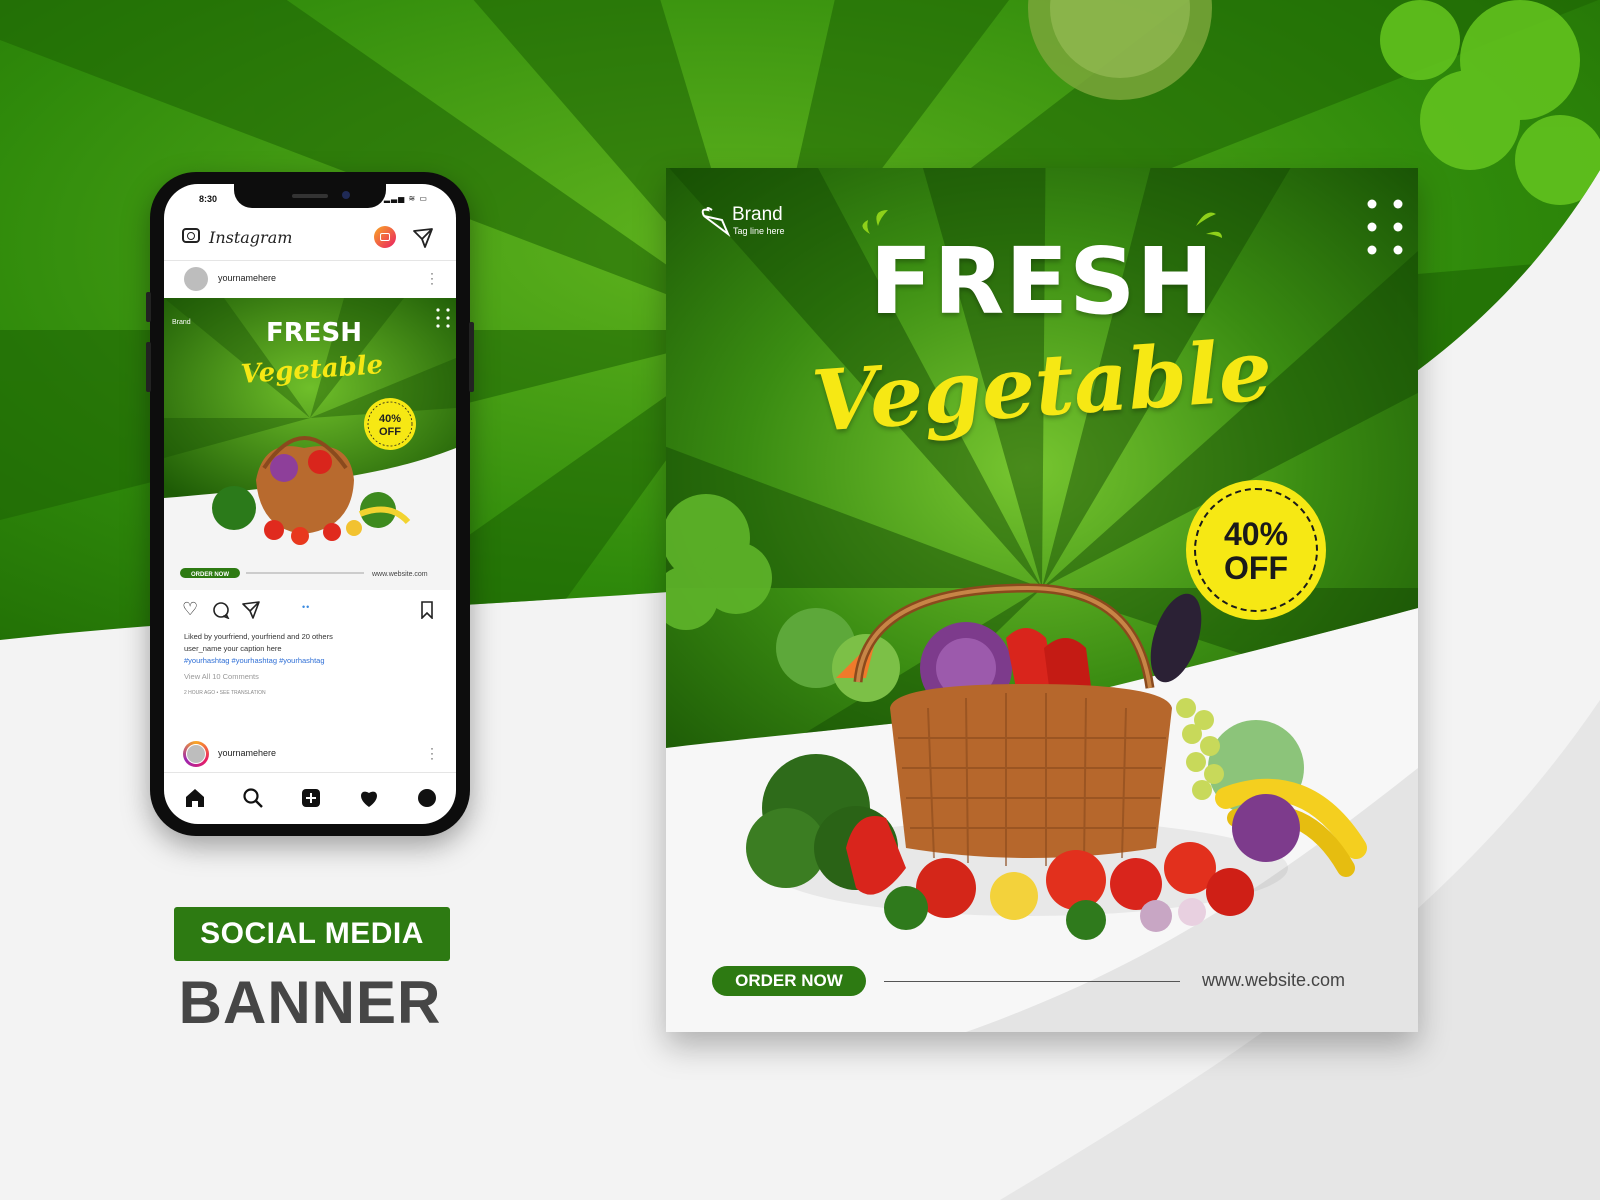 This screenshot has width=1600, height=1200. I want to click on svg-text: 40%, so click(390, 419).